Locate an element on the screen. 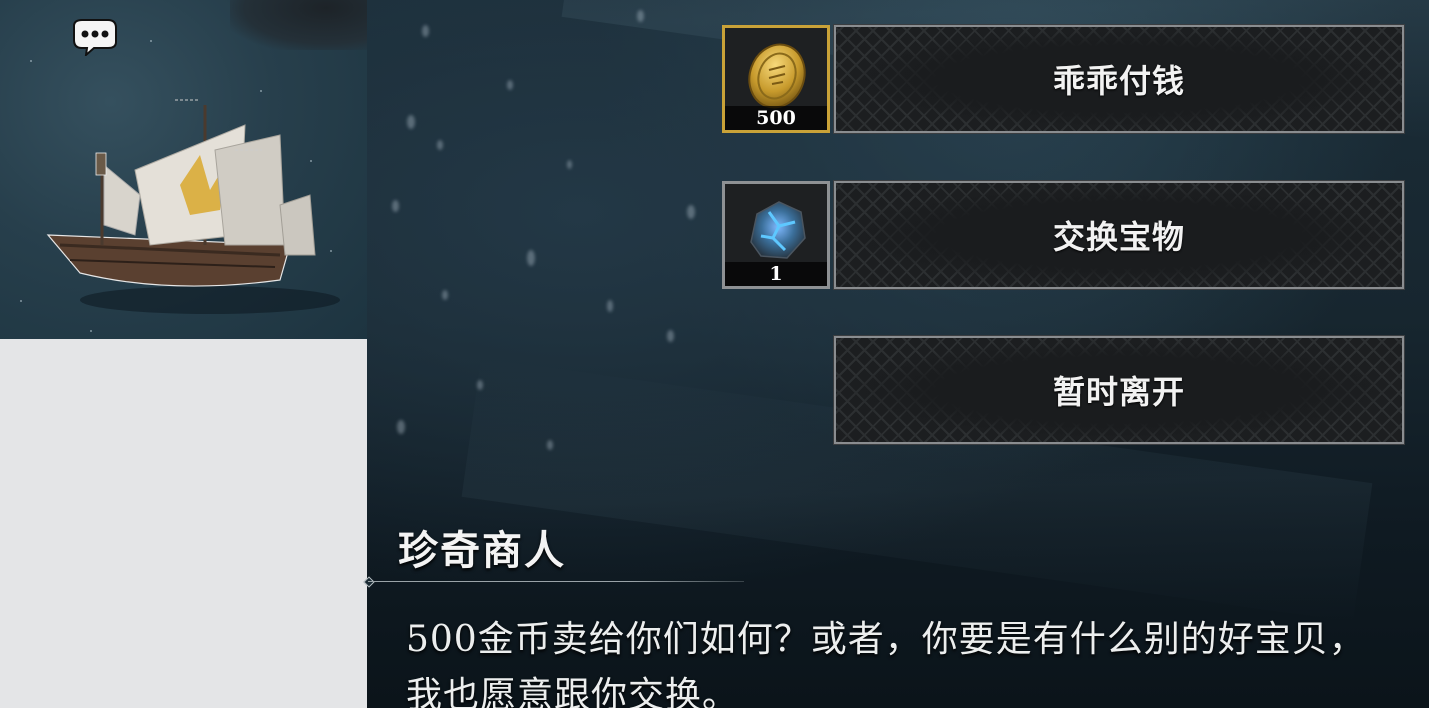  item-count: 1 is located at coordinates (776, 274).